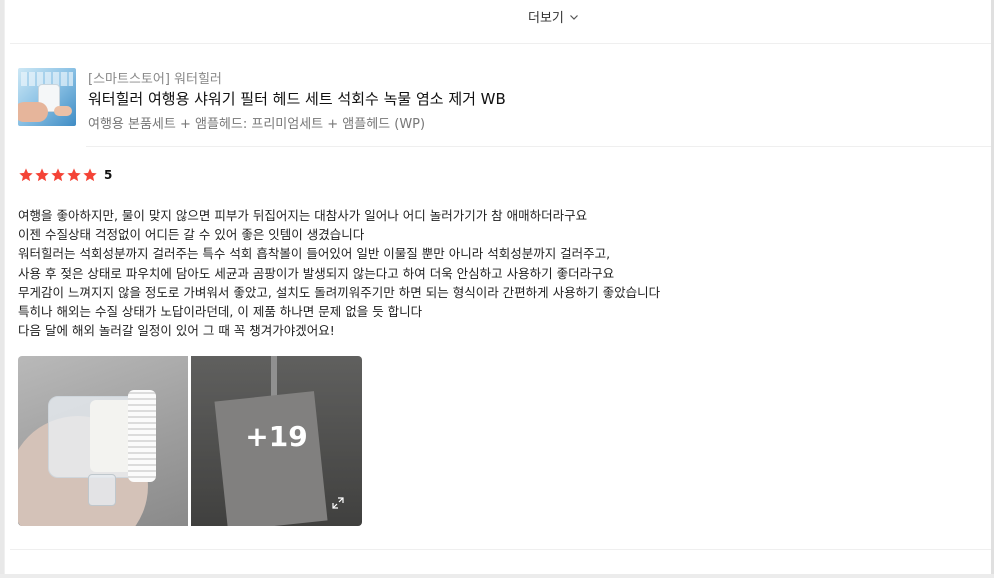  What do you see at coordinates (573, 17) in the screenshot?
I see `chevron-down-icon` at bounding box center [573, 17].